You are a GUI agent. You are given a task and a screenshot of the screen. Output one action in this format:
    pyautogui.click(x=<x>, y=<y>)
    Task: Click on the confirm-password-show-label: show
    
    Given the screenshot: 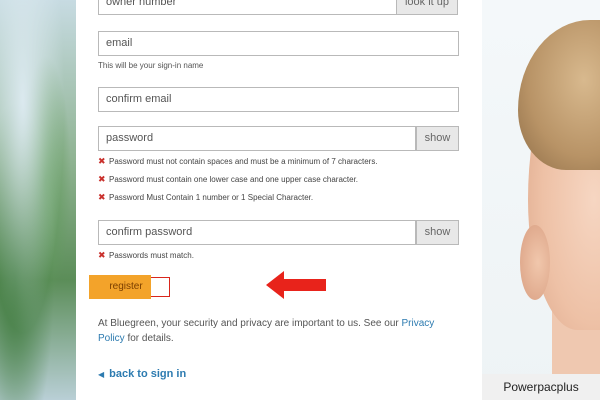 What is the action you would take?
    pyautogui.click(x=437, y=232)
    